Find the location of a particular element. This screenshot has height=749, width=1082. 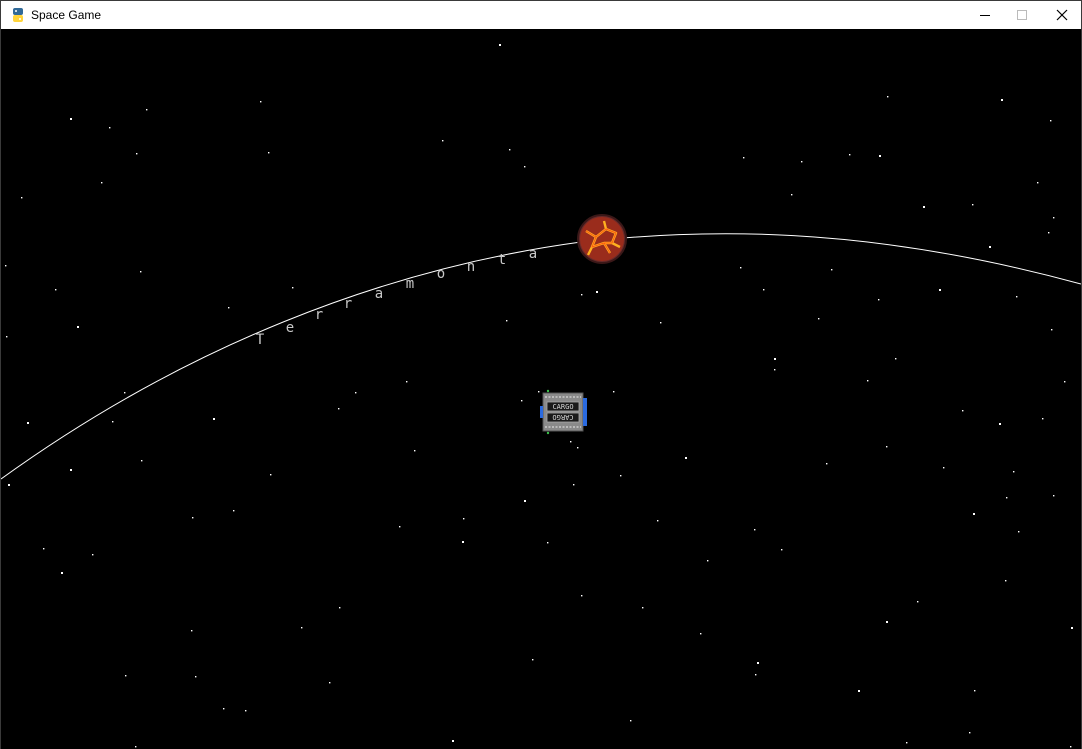

close-button is located at coordinates (1062, 15).